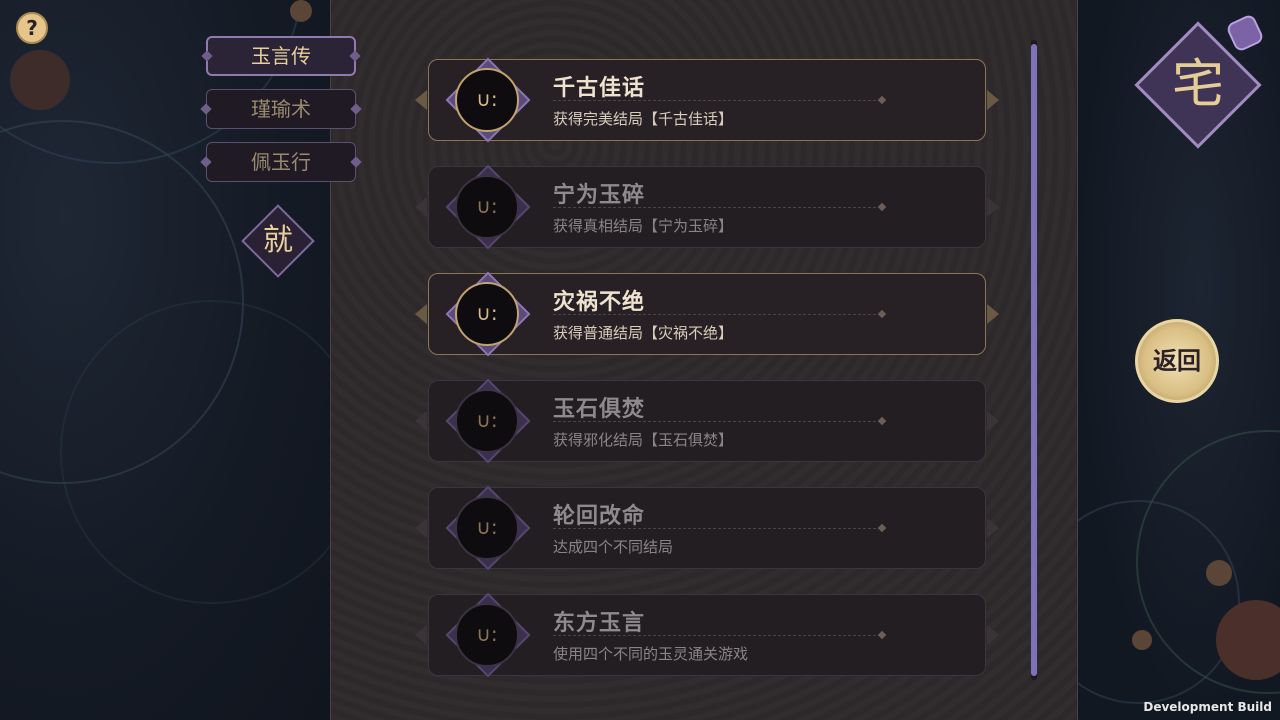 This screenshot has width=1280, height=720. Describe the element at coordinates (281, 162) in the screenshot. I see `tab-peiyuxing: 佩玉行` at that location.